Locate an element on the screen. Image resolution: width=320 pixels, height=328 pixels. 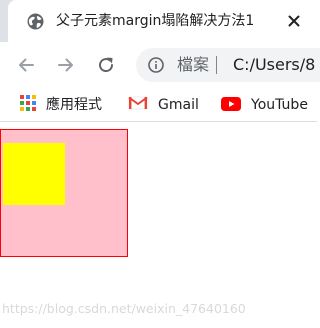
bookmarks-bar: 應用程式 Gmail YouTube is located at coordinates (158, 105).